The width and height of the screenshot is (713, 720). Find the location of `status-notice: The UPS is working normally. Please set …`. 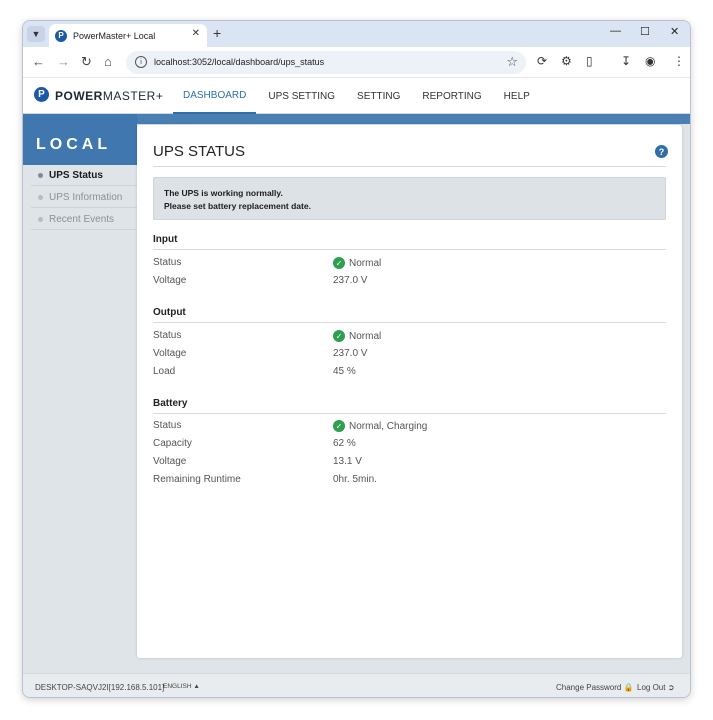

status-notice: The UPS is working normally. Please set … is located at coordinates (409, 198).